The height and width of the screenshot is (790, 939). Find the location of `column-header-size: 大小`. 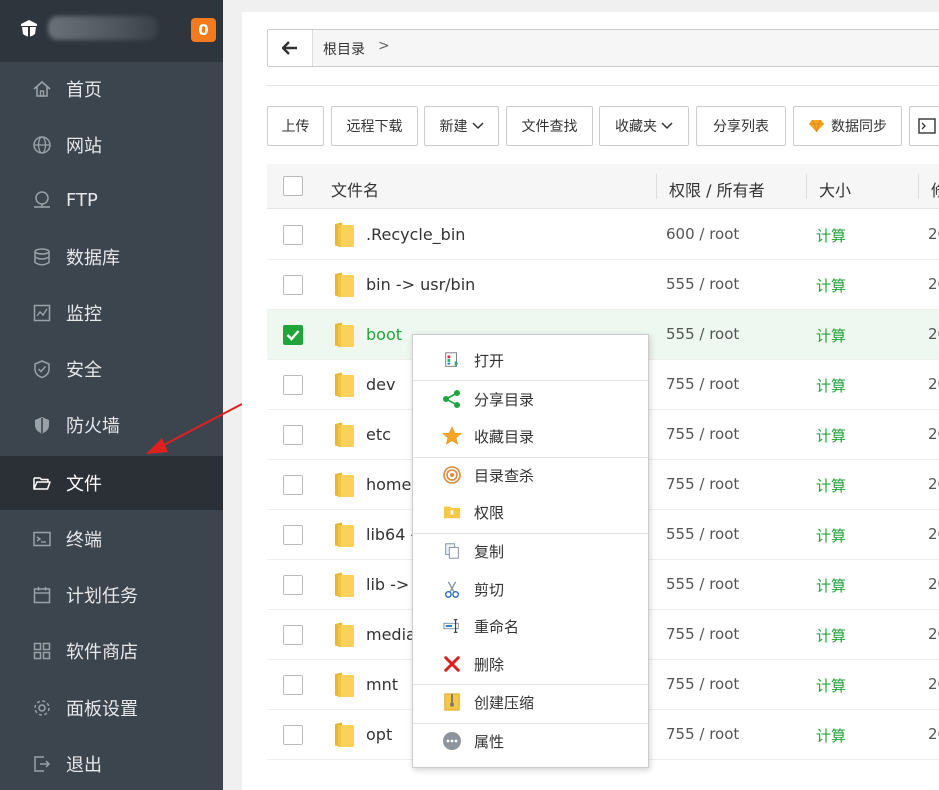

column-header-size: 大小 is located at coordinates (835, 189).